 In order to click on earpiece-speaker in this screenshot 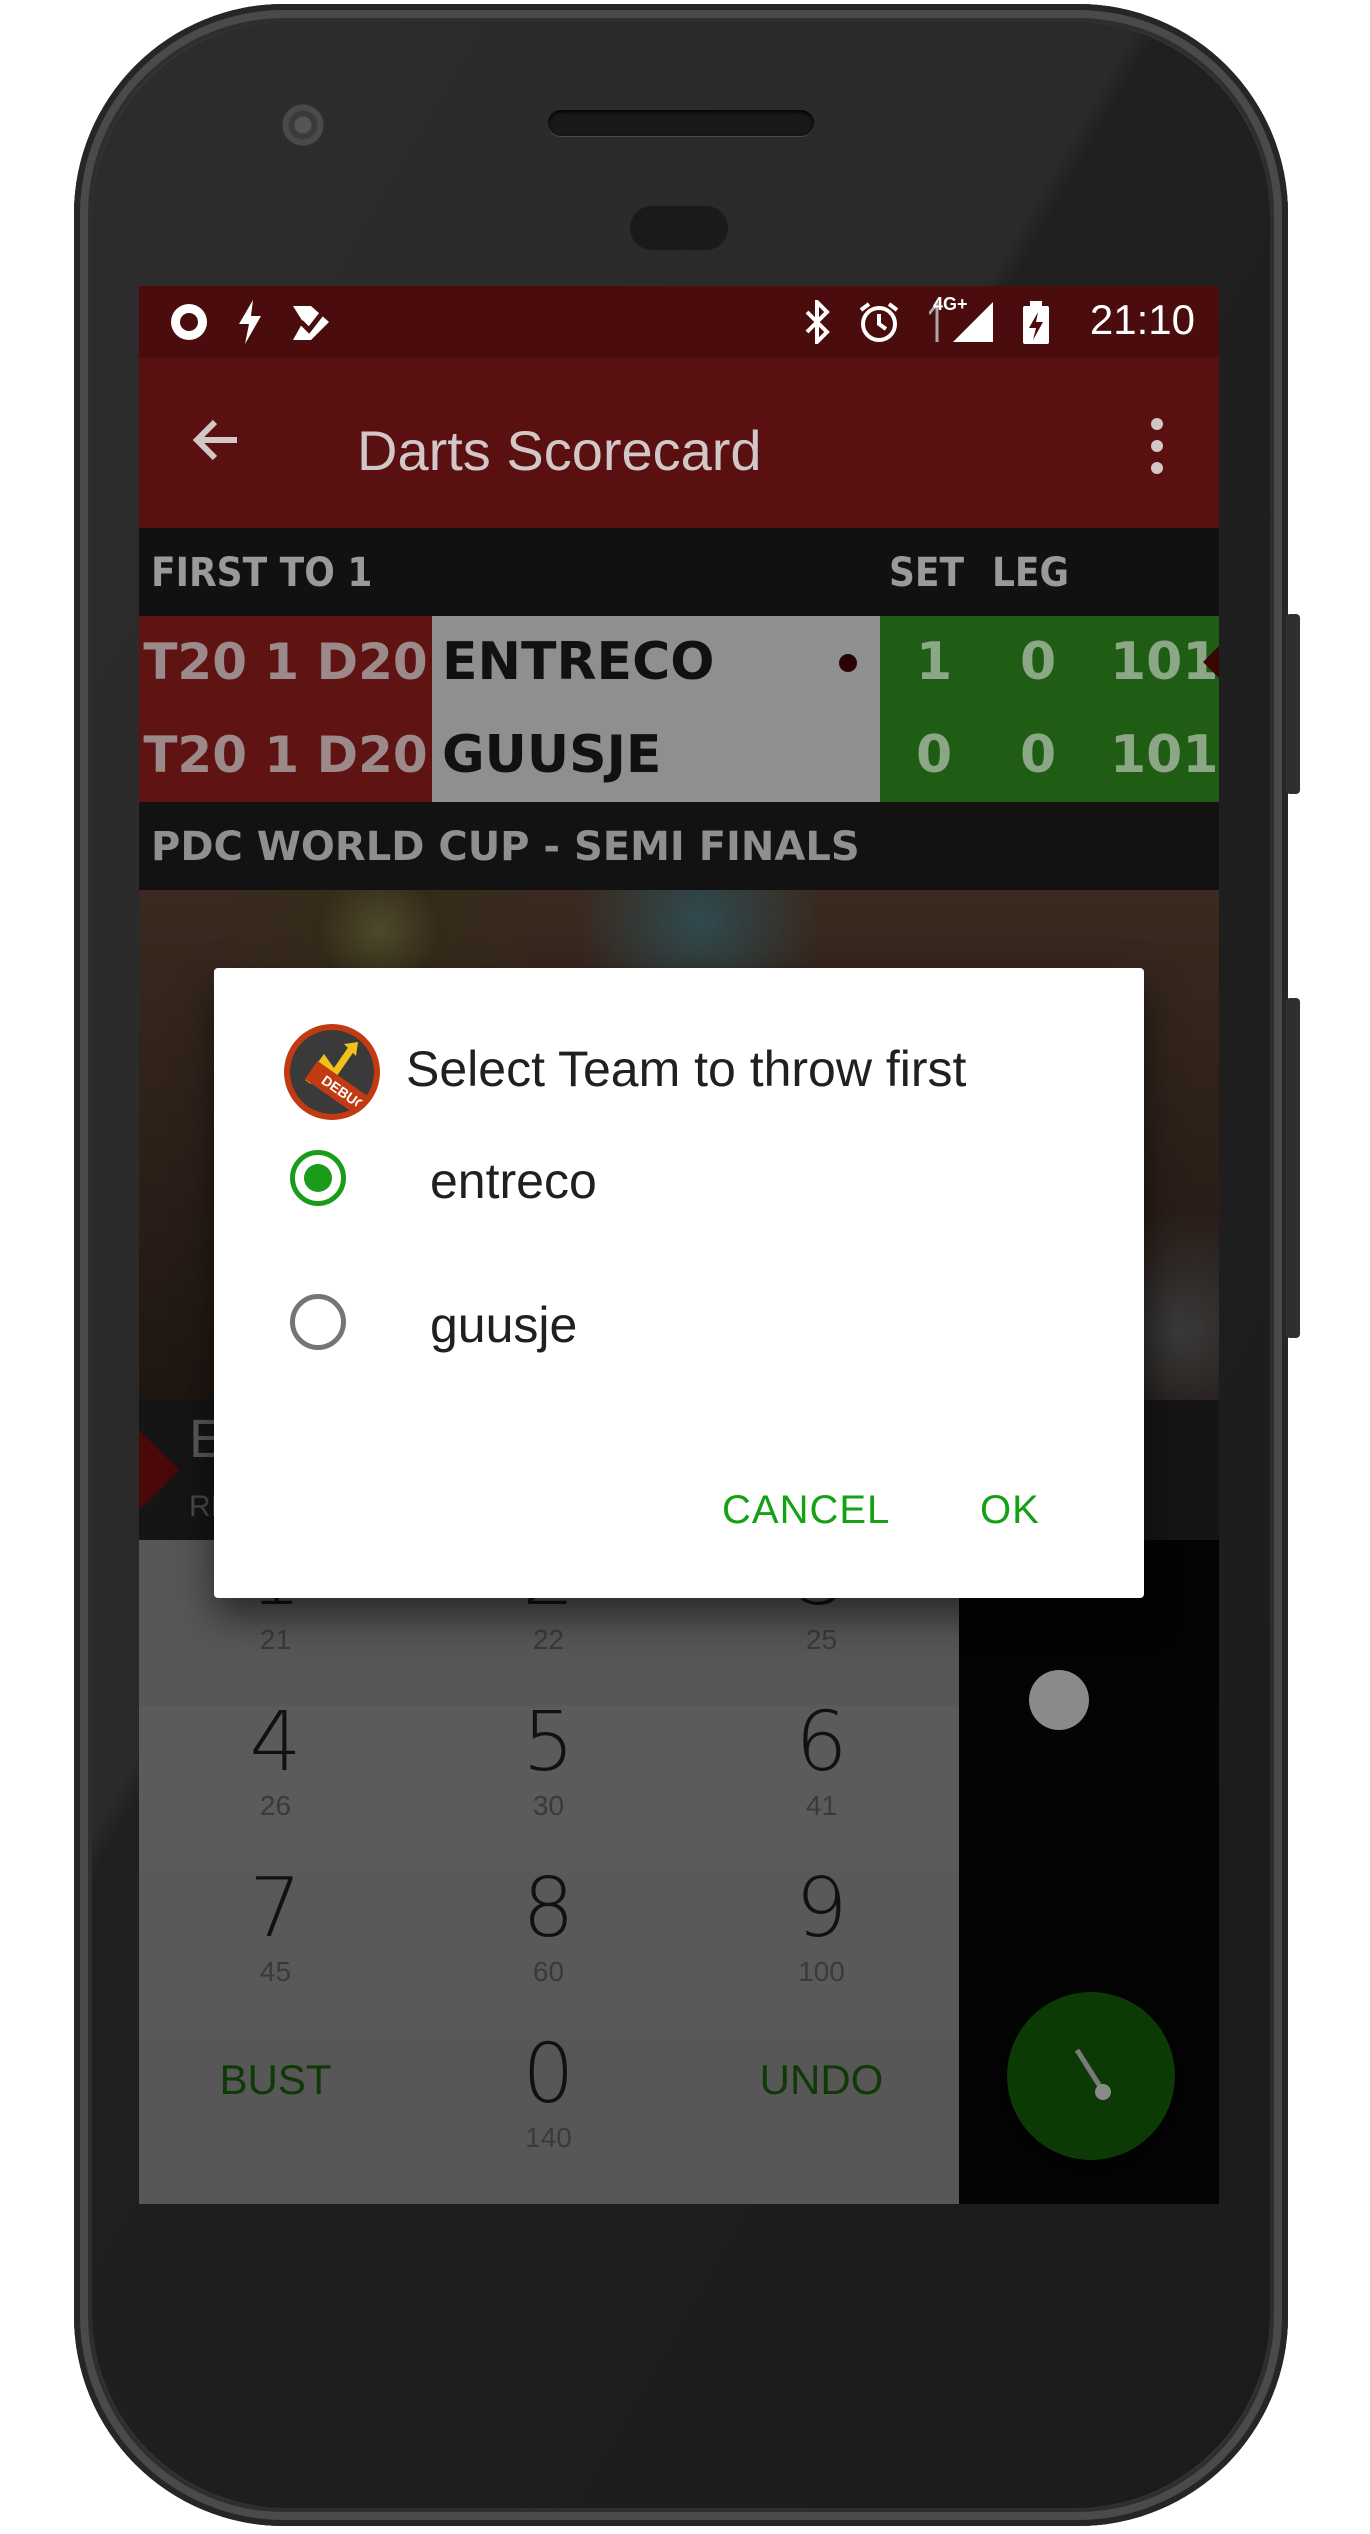, I will do `click(681, 123)`.